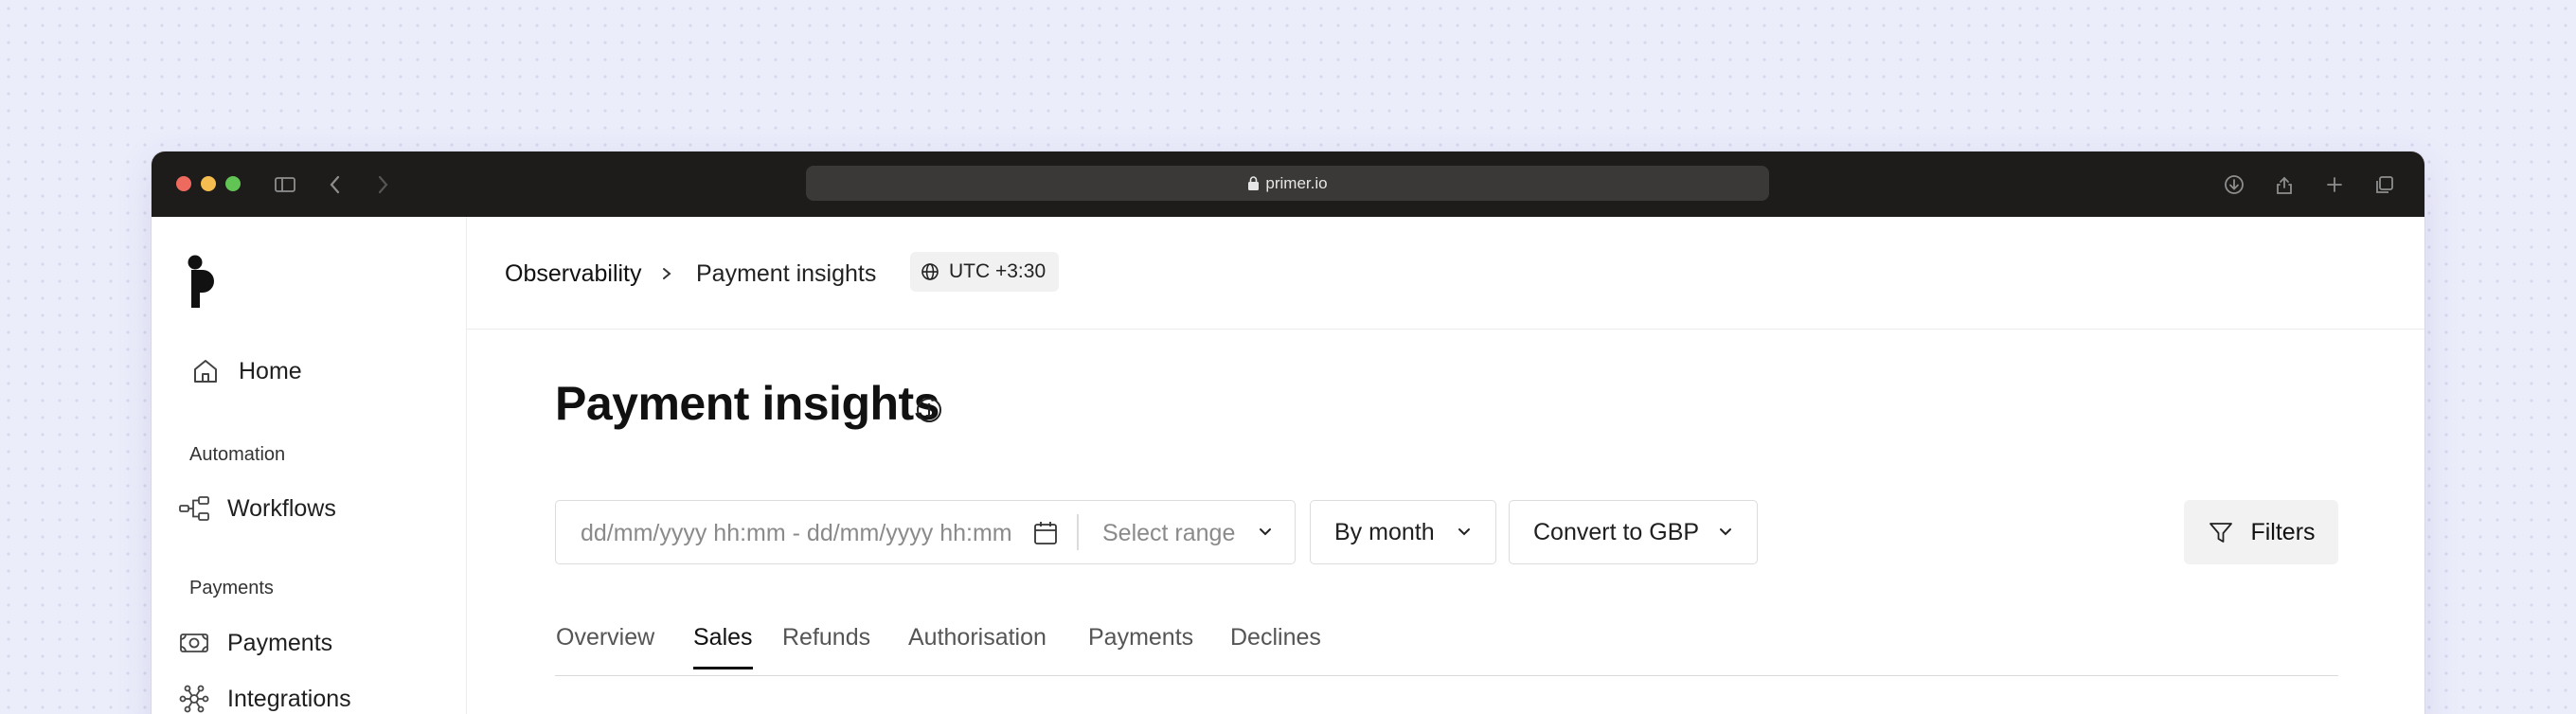  I want to click on sidebar-item-integrations: Integrations, so click(264, 698).